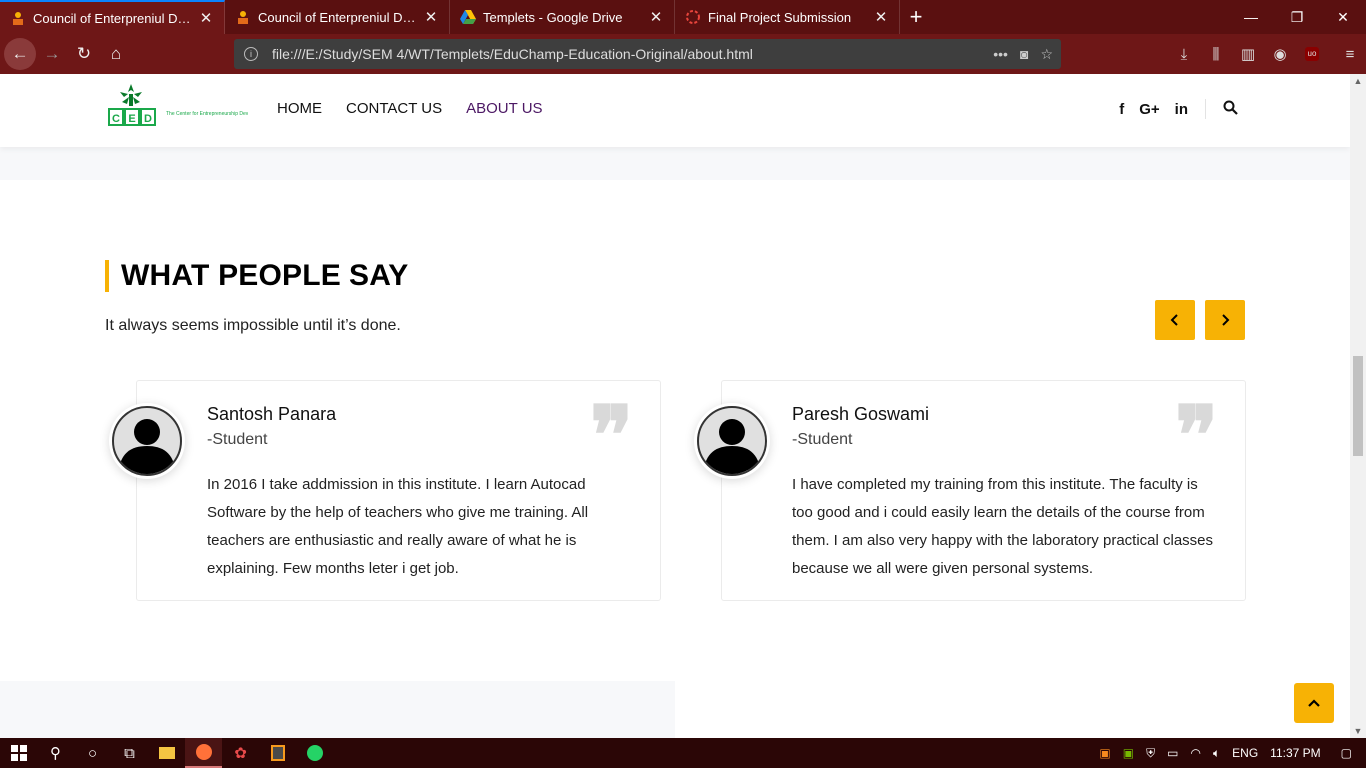 The height and width of the screenshot is (768, 1366). I want to click on system-tray: ▣ ▣ ⛨ ▭ ◠ 🔈︎ ENG 11:37 PM ▢, so click(1229, 753).